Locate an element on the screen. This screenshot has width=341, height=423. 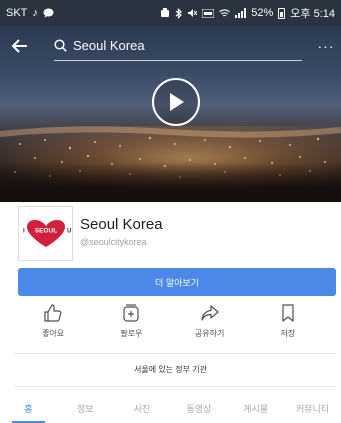
page-category: 서울에 있는 정부 기관 is located at coordinates (170, 369).